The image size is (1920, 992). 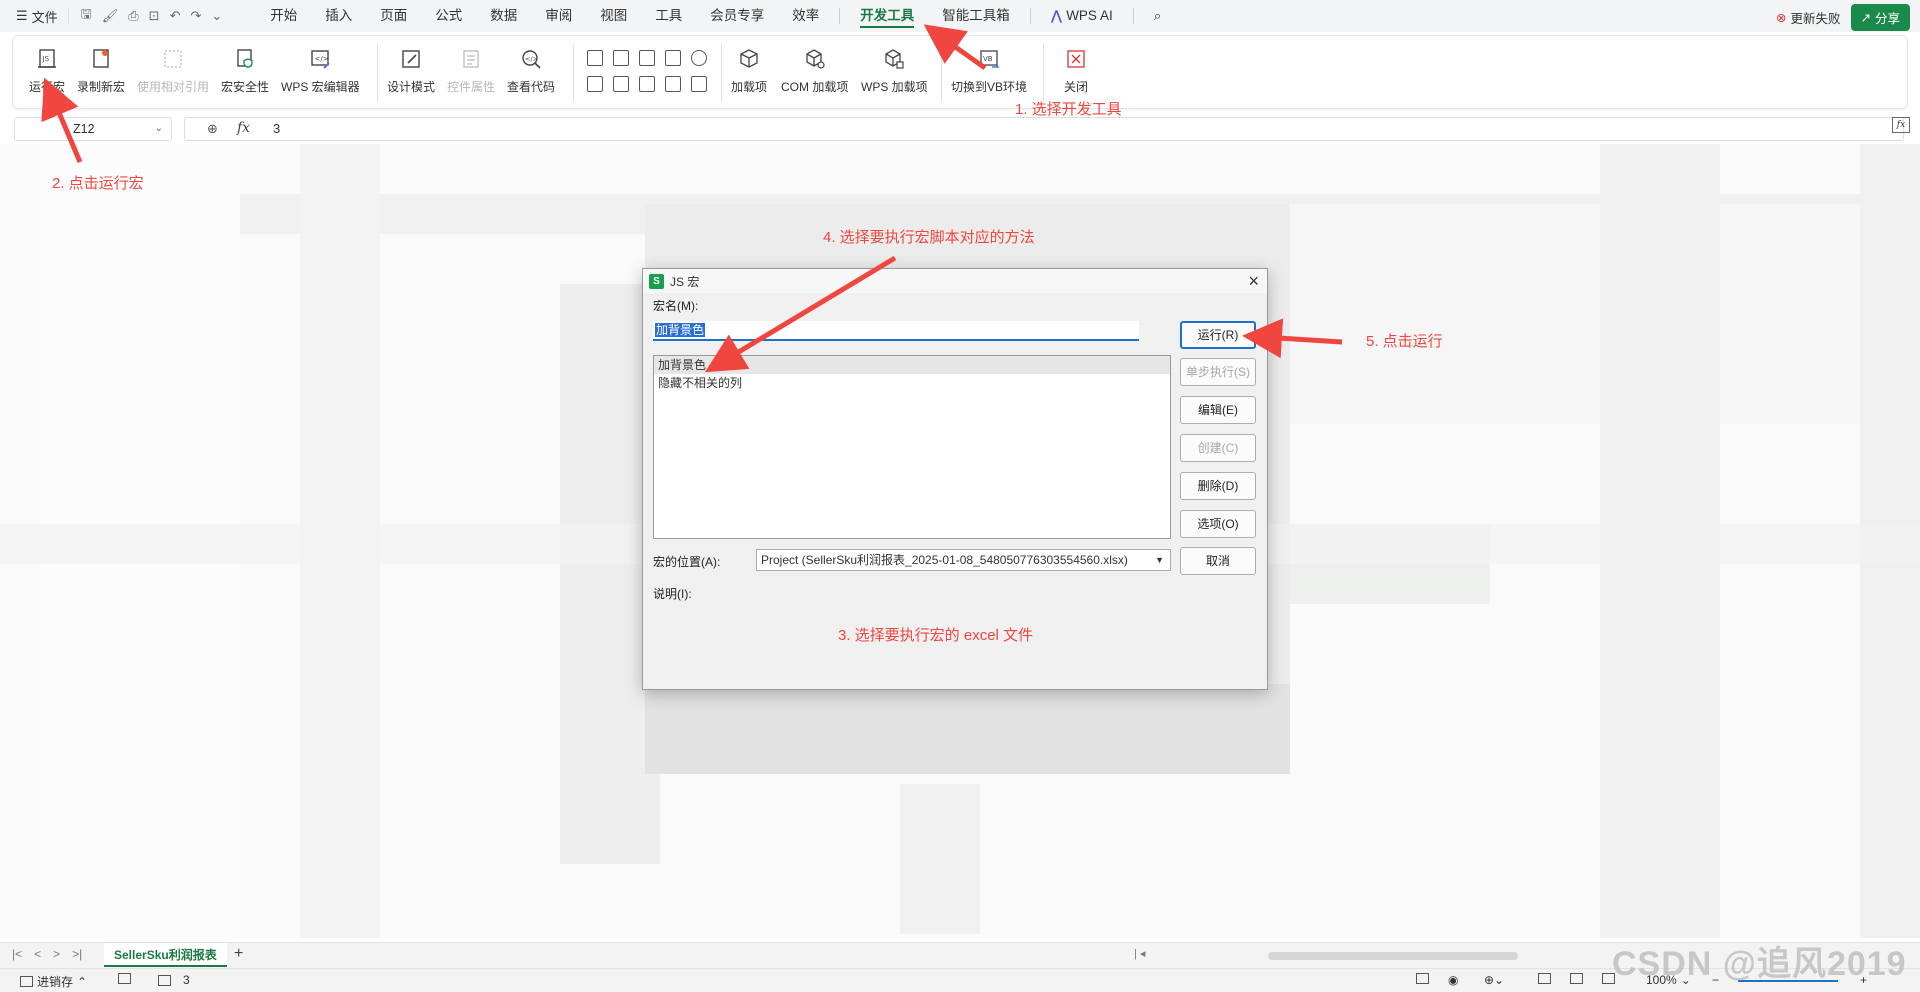 I want to click on print-preview-icon: ⊡, so click(x=154, y=16).